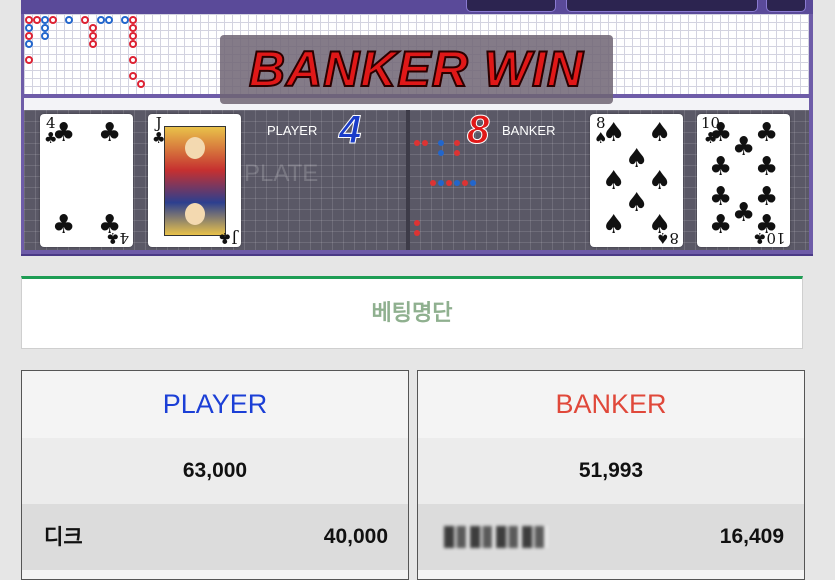 This screenshot has height=580, width=835. What do you see at coordinates (611, 405) in the screenshot?
I see `banker-column-header: BANKER` at bounding box center [611, 405].